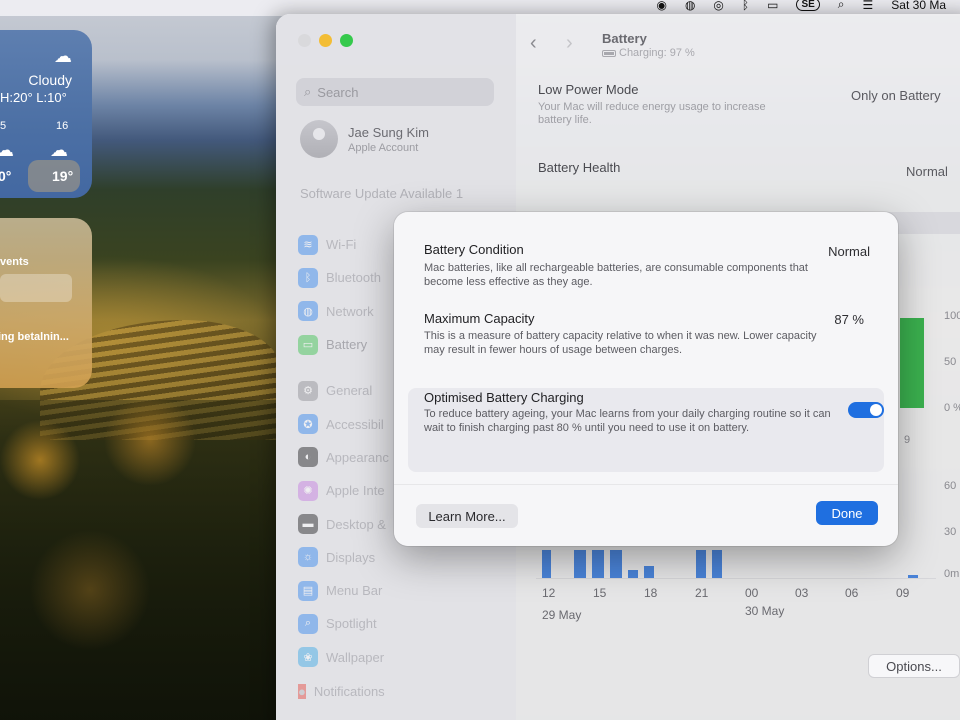 This screenshot has width=960, height=720. What do you see at coordinates (308, 390) in the screenshot?
I see `gear-icon: ⚙` at bounding box center [308, 390].